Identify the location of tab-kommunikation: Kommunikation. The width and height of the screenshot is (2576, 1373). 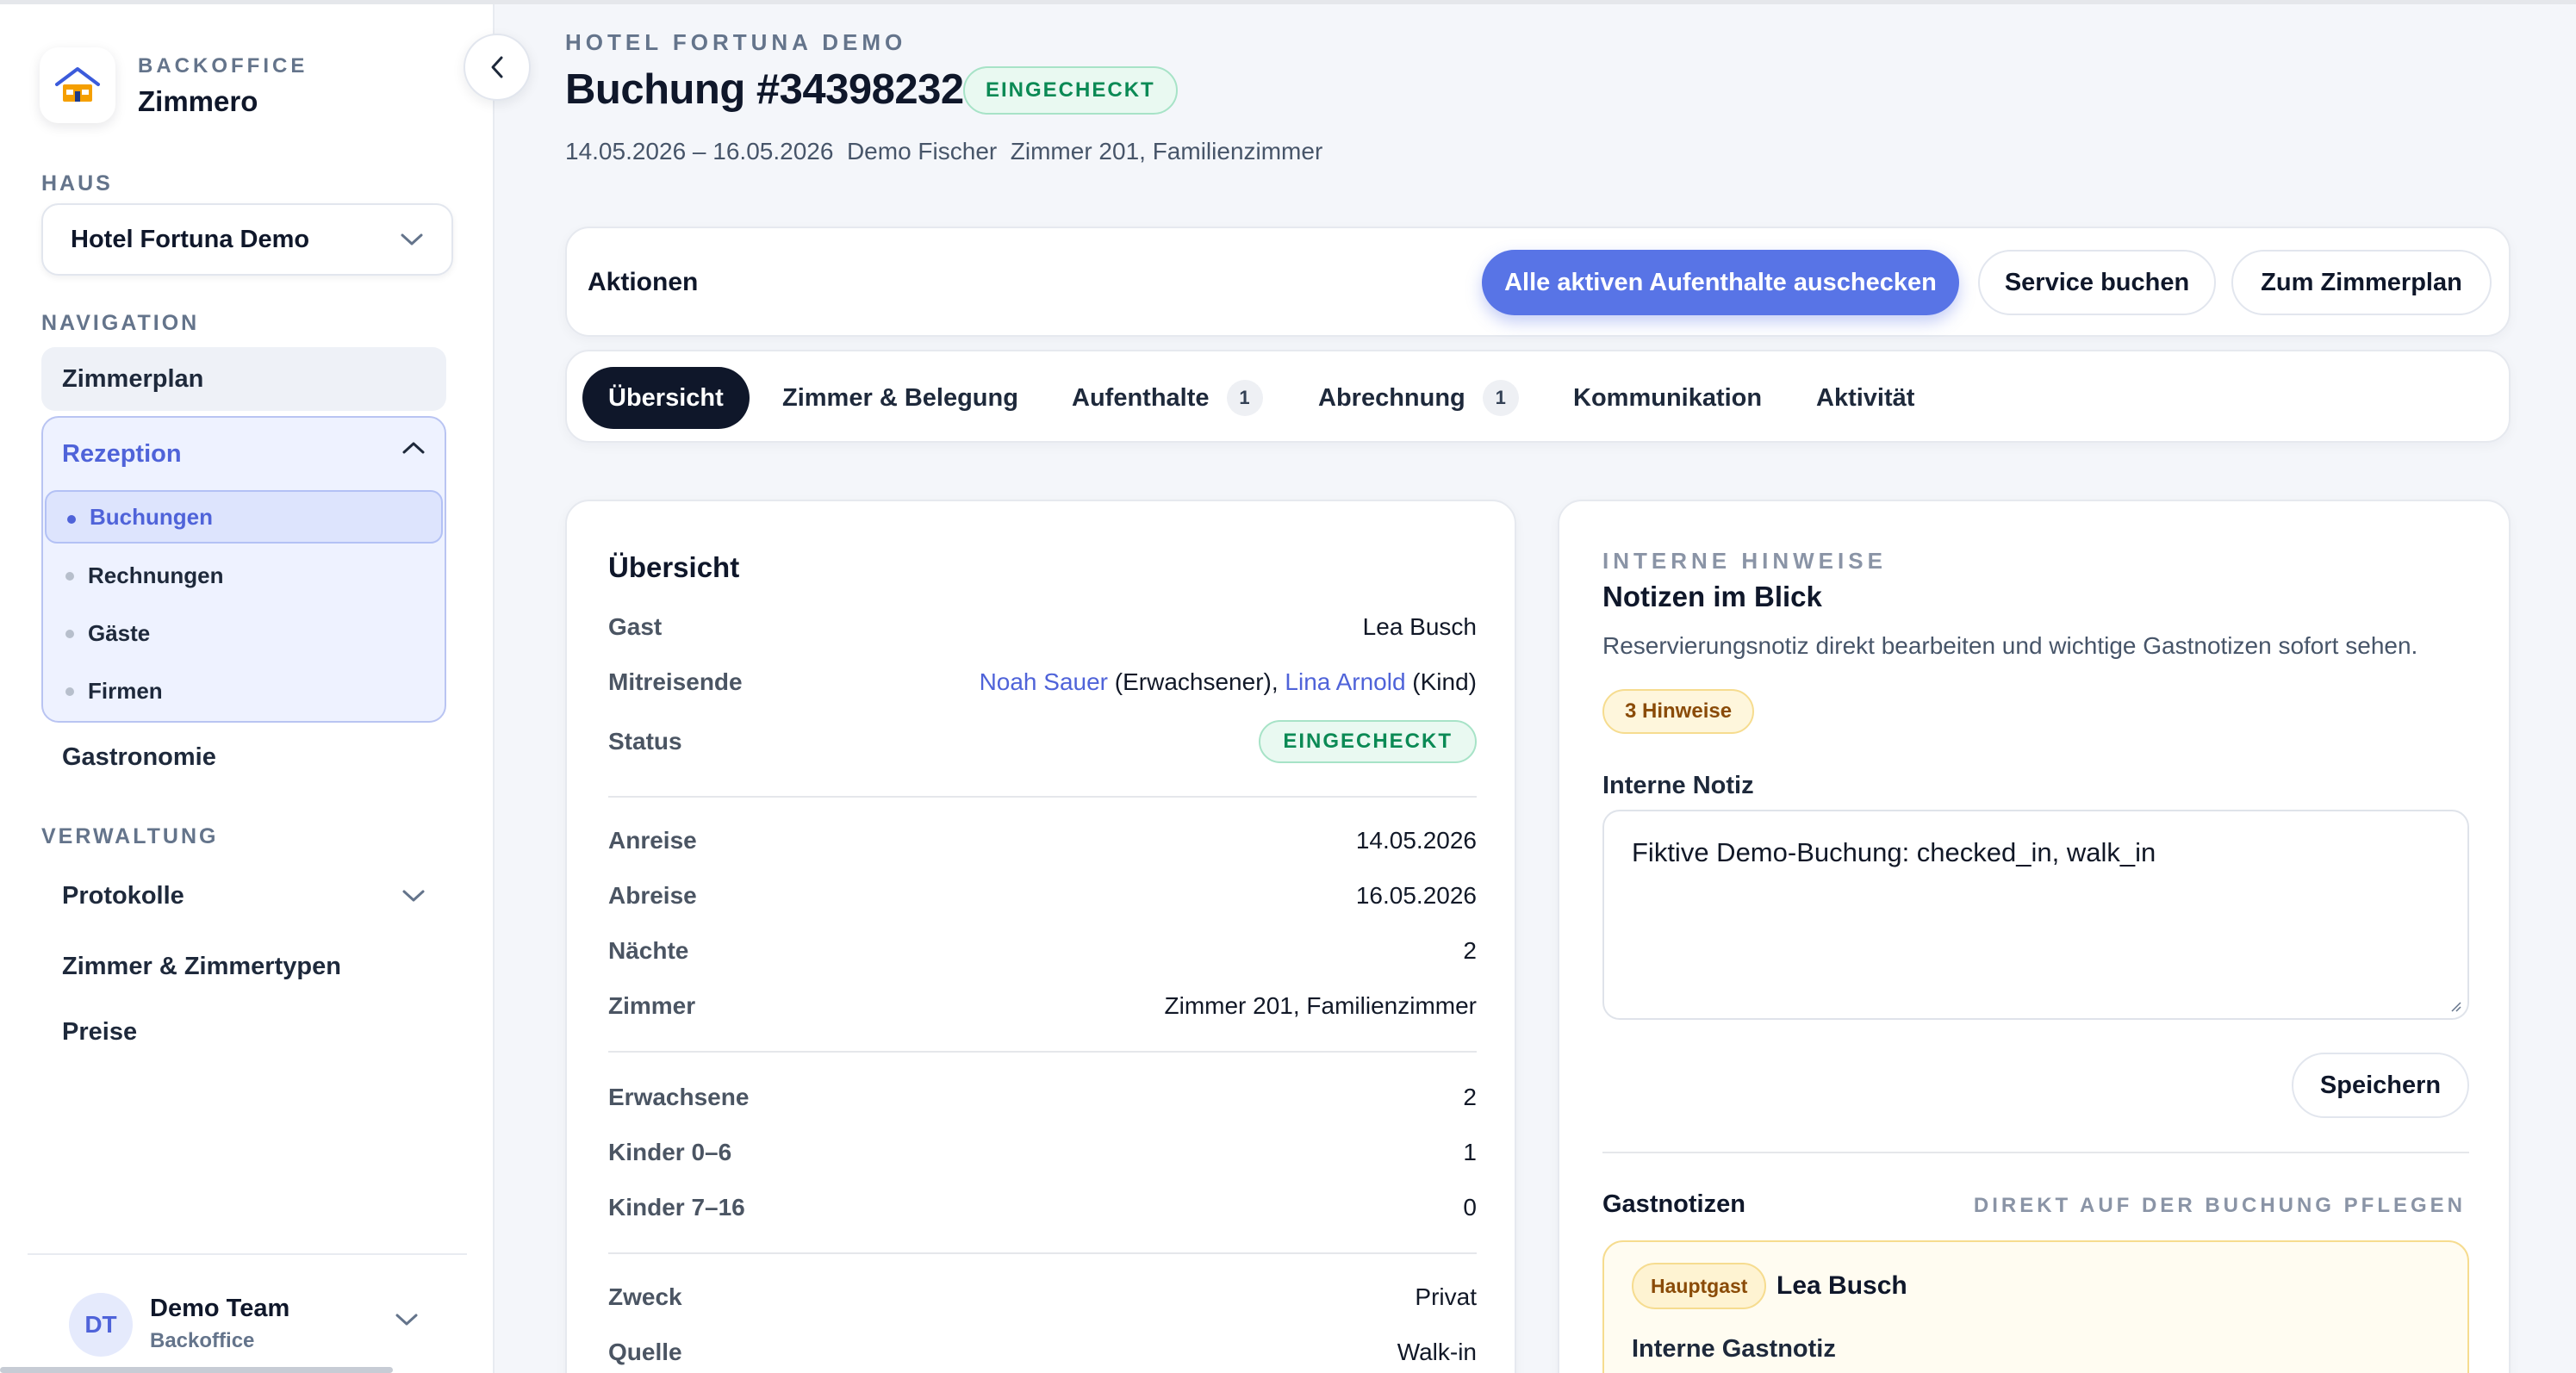
(1668, 398).